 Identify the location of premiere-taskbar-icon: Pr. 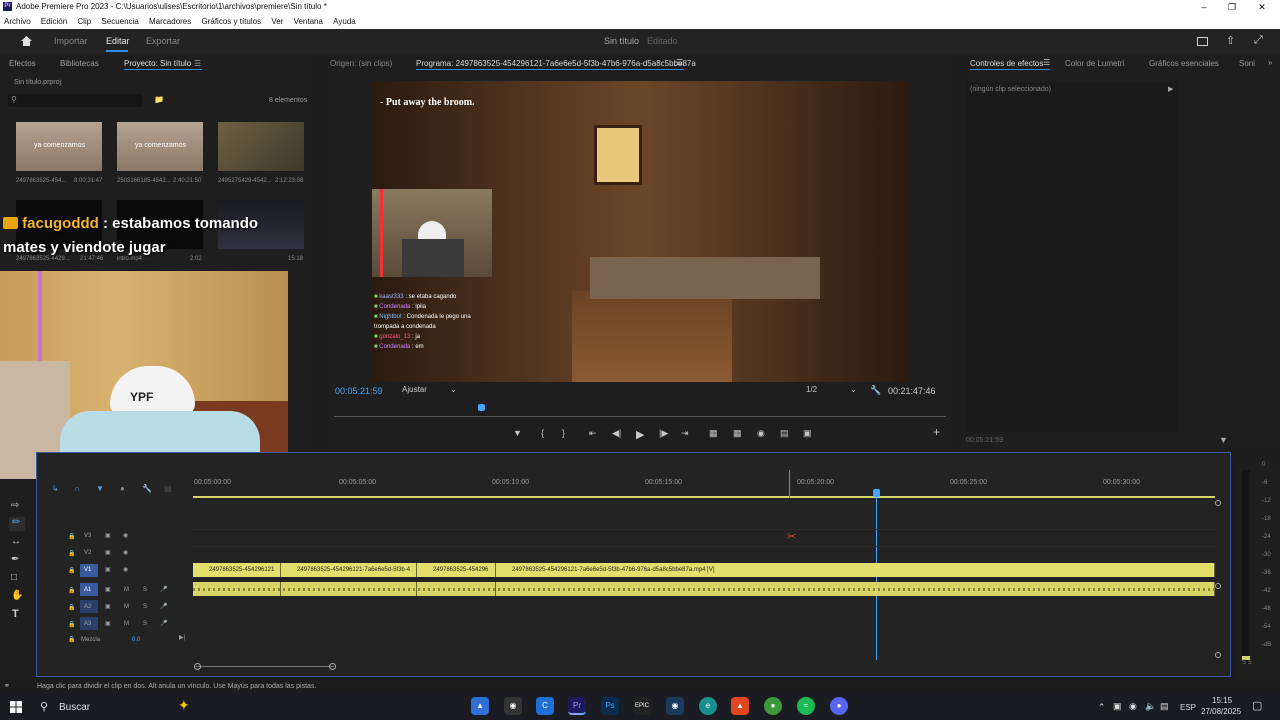
(577, 706).